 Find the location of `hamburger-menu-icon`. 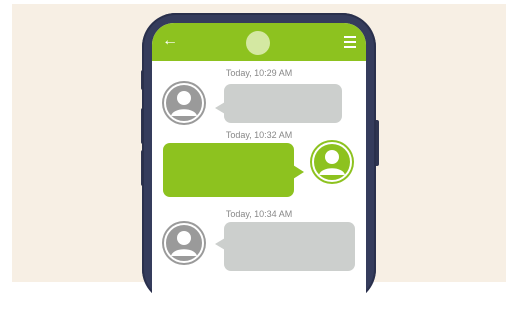

hamburger-menu-icon is located at coordinates (350, 42).